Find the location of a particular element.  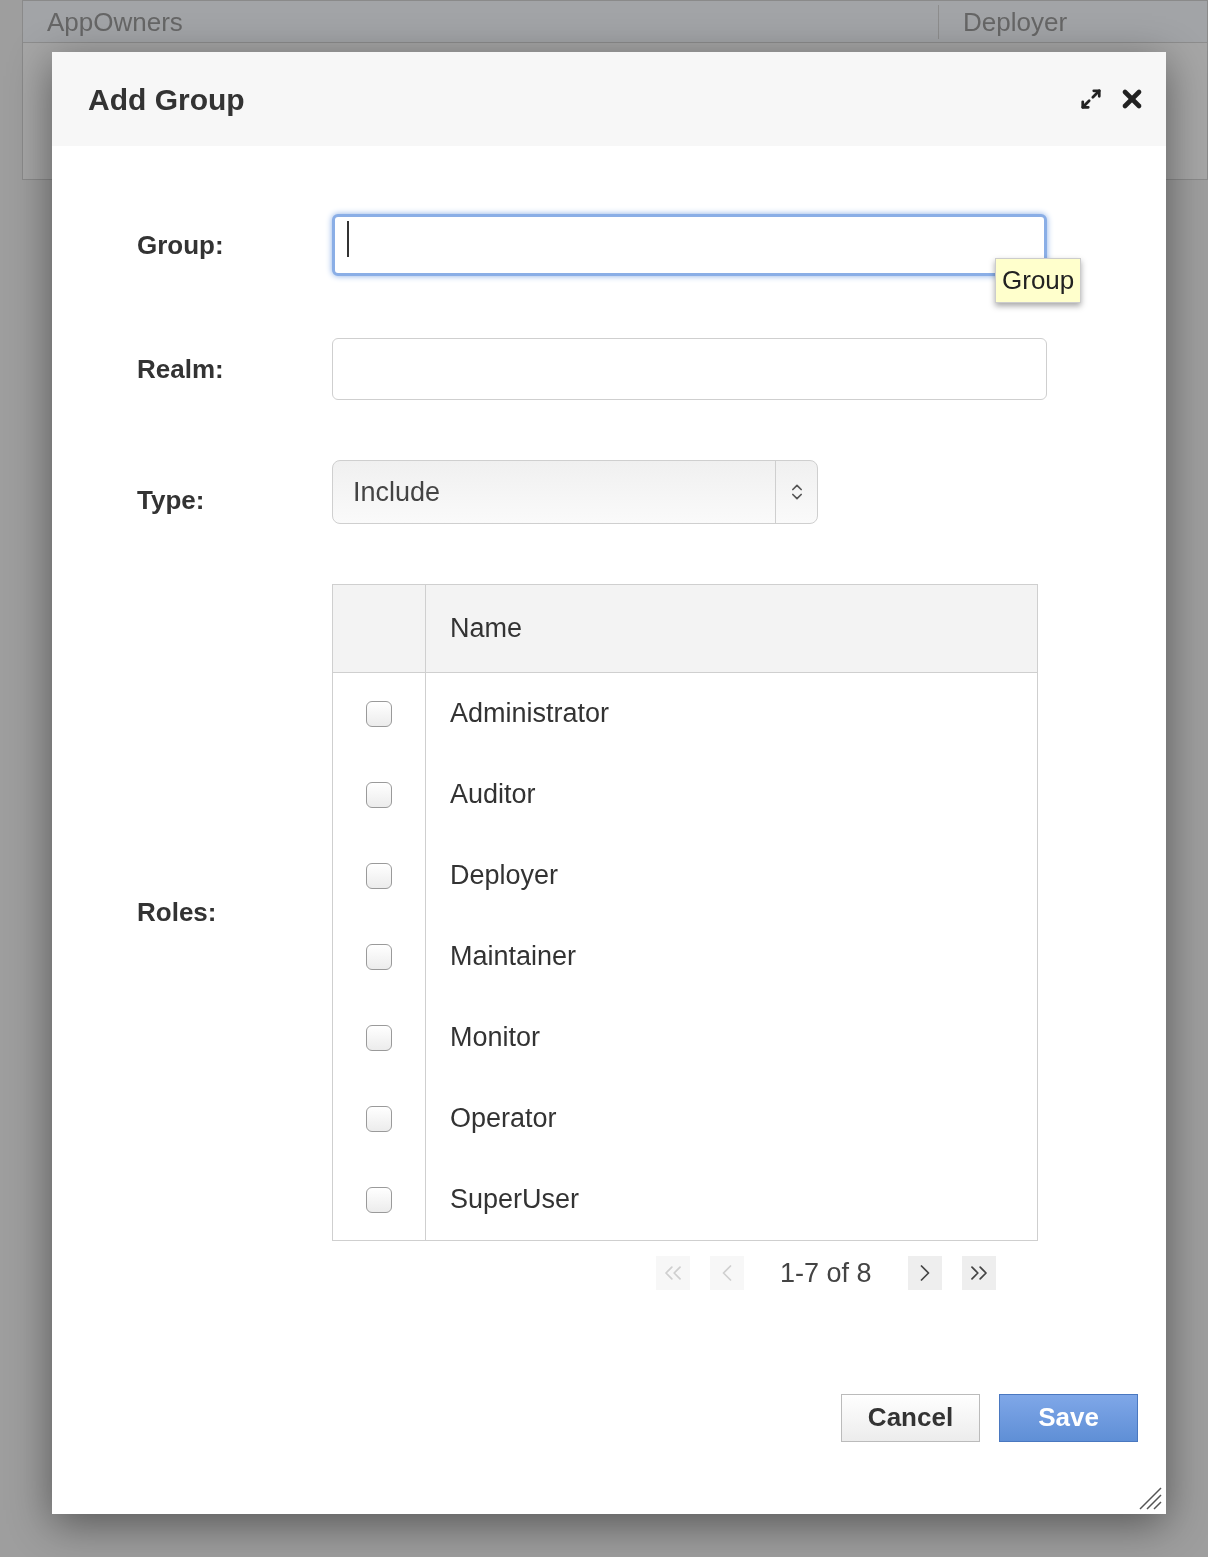

table-cell-text: AppOwners is located at coordinates (115, 22).